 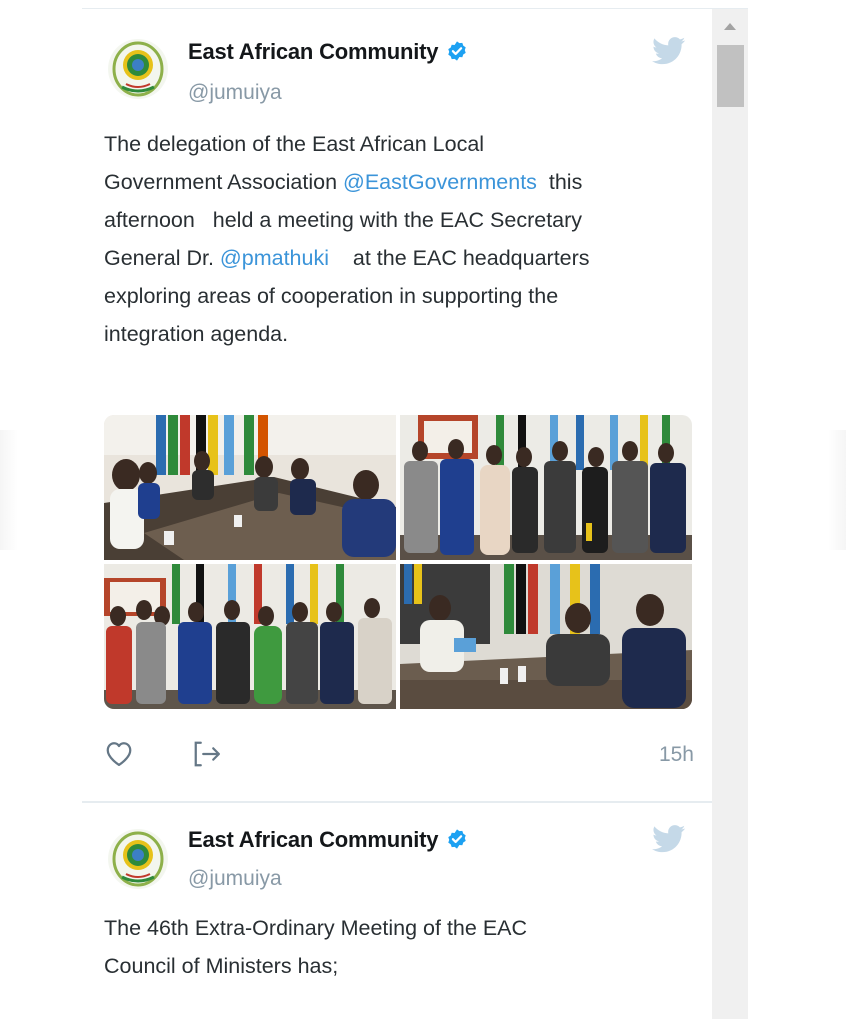 What do you see at coordinates (730, 76) in the screenshot?
I see `scrollbar-thumb` at bounding box center [730, 76].